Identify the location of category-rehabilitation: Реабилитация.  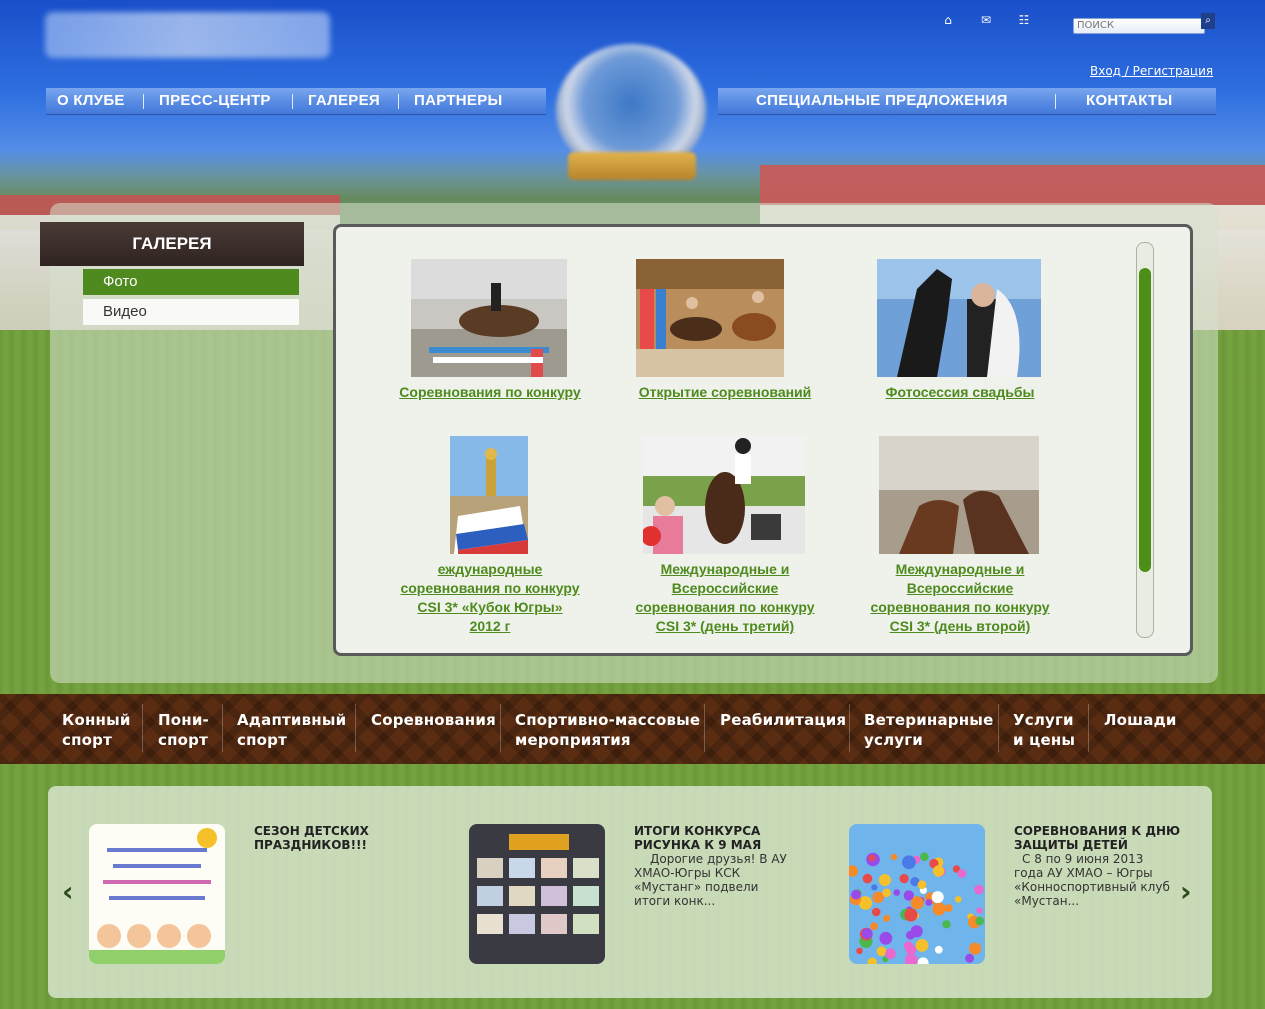
(783, 720).